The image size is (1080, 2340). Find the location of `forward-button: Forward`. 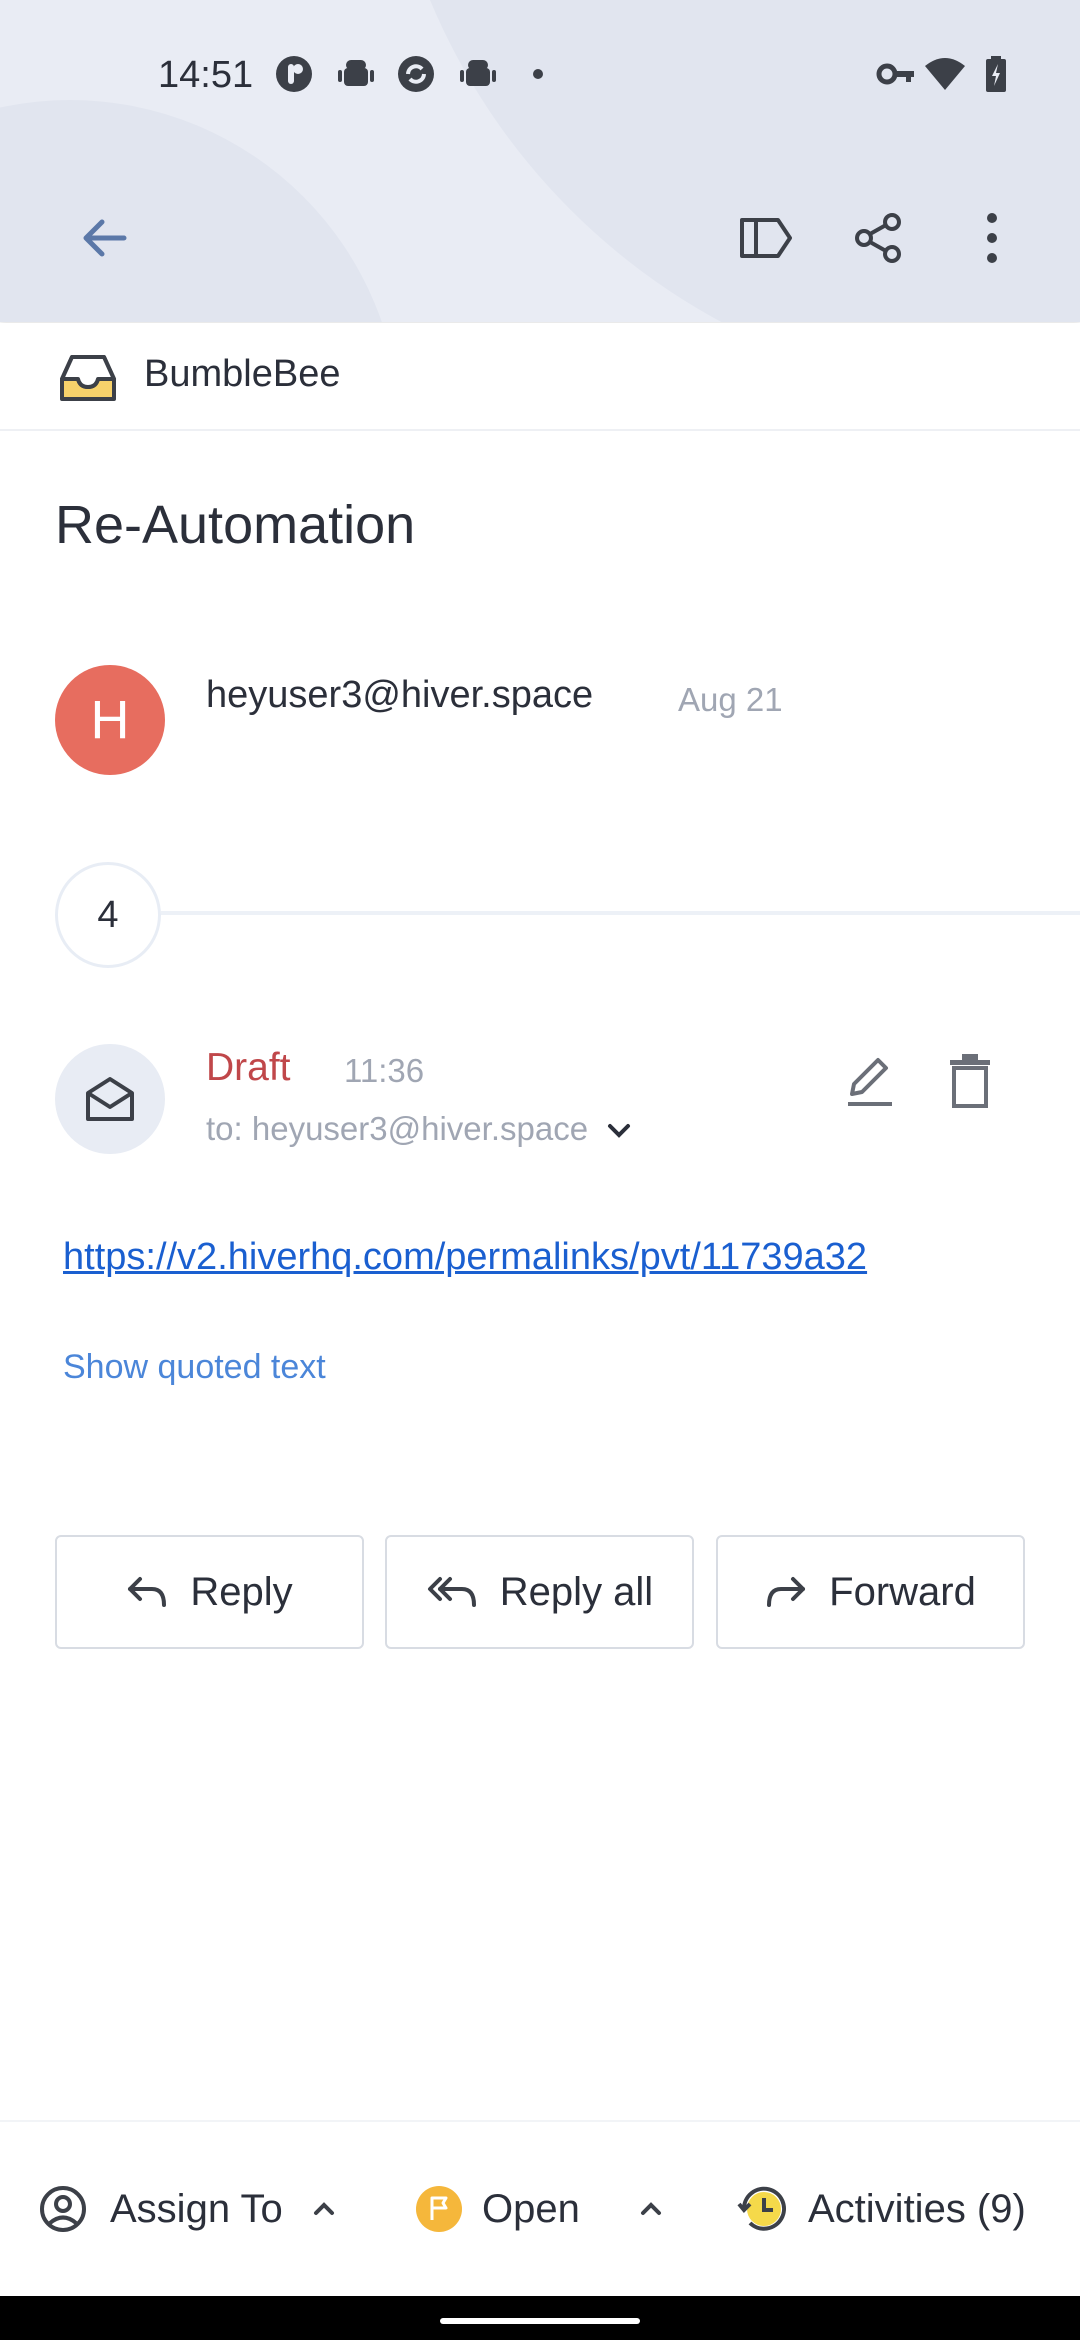

forward-button: Forward is located at coordinates (870, 1592).